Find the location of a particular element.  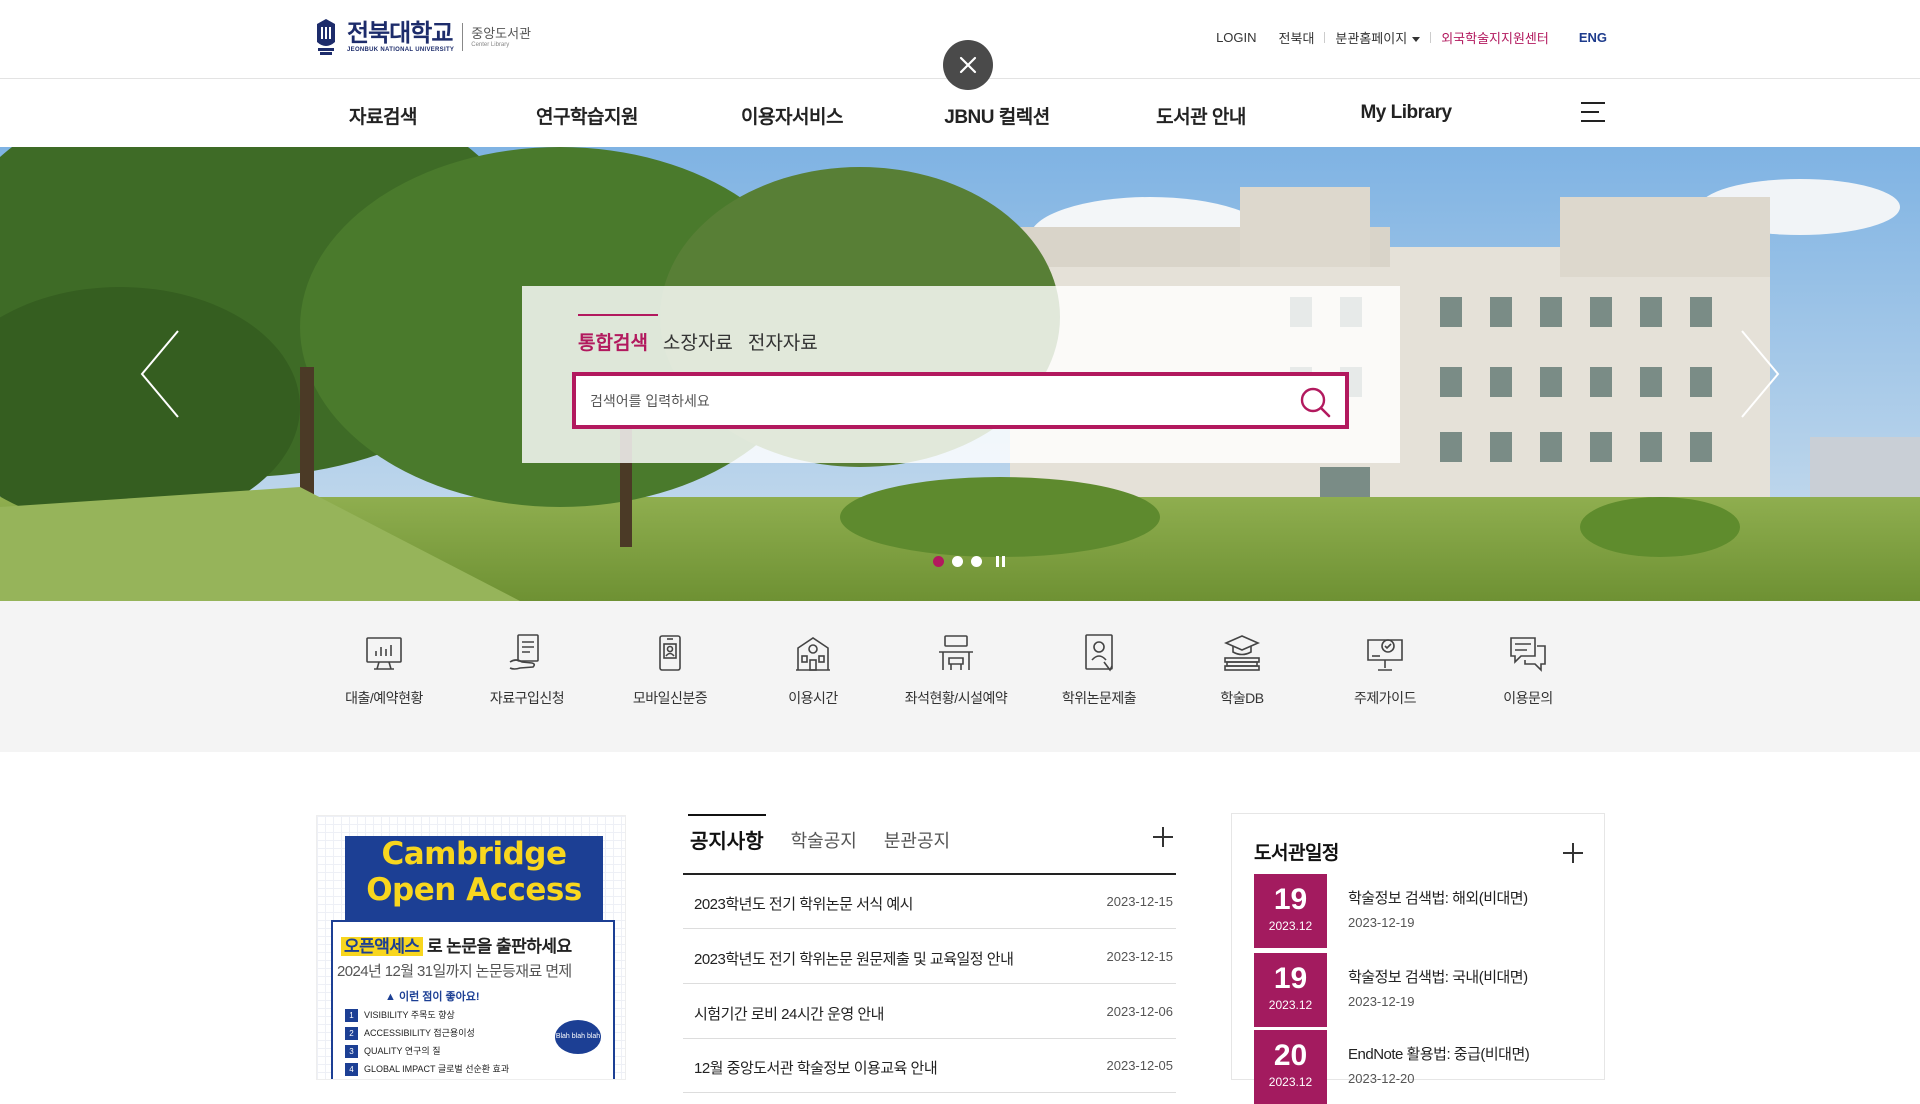

schedule-date: 2023-12-20 is located at coordinates (1381, 1078).